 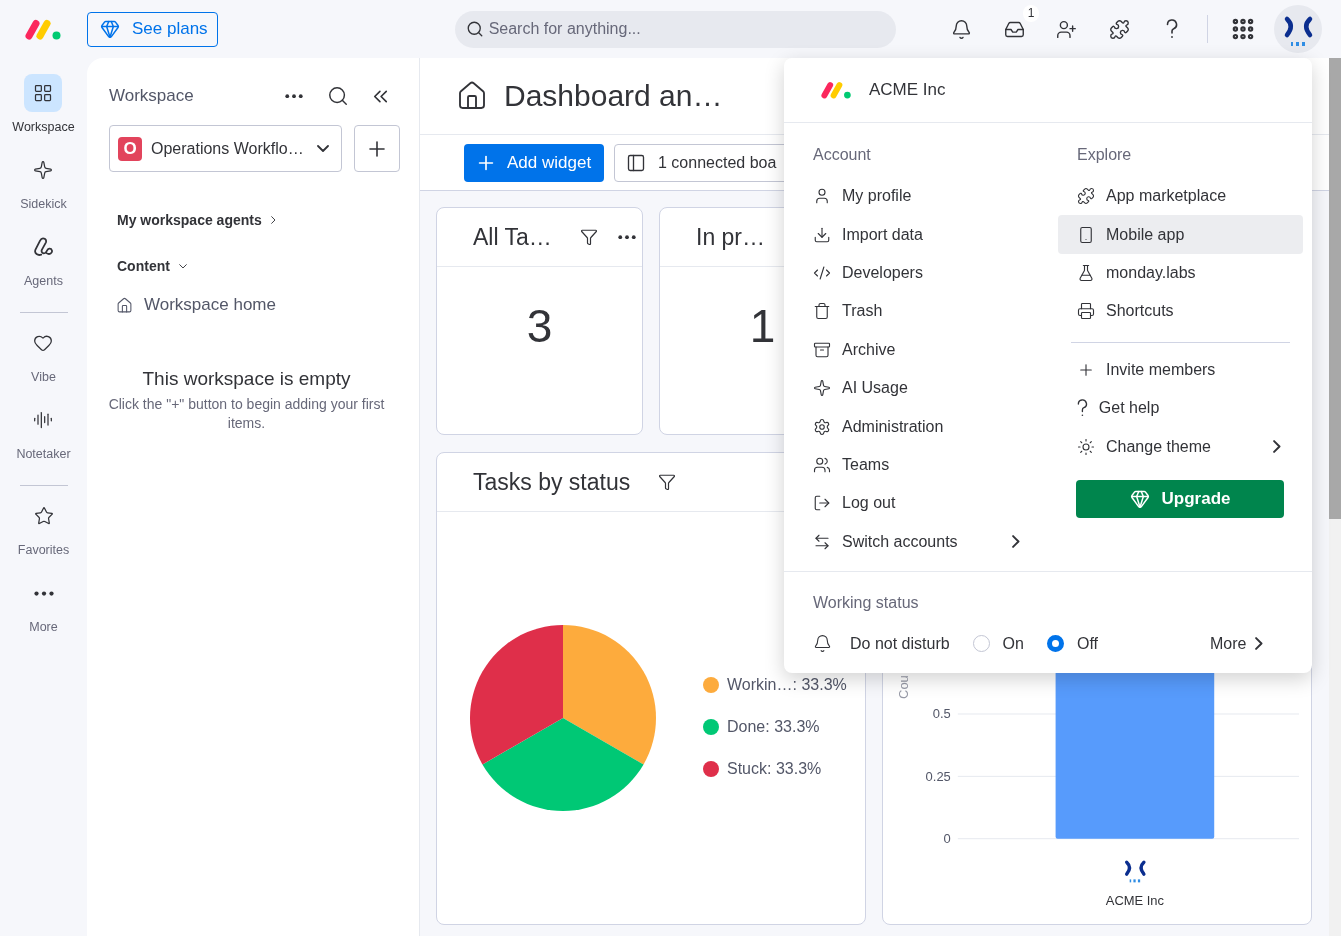 I want to click on collapse-icon, so click(x=380, y=96).